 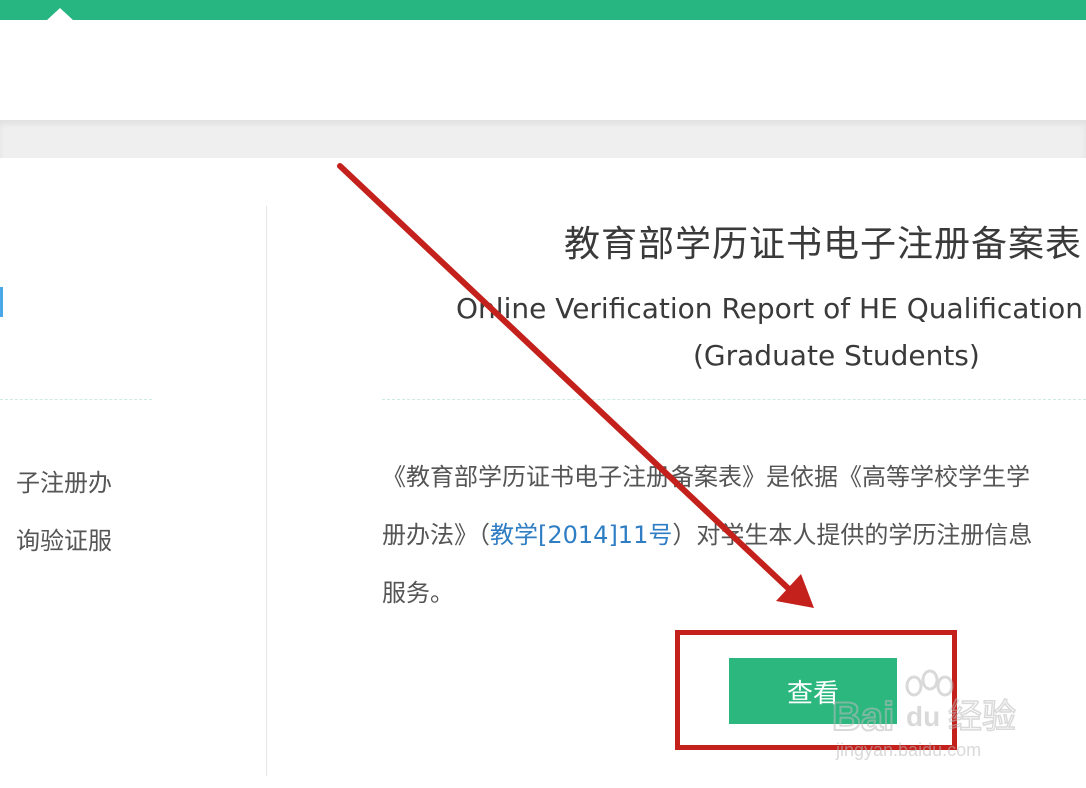 I want to click on left-card-description: 子注册办 询验证服, so click(x=64, y=512).